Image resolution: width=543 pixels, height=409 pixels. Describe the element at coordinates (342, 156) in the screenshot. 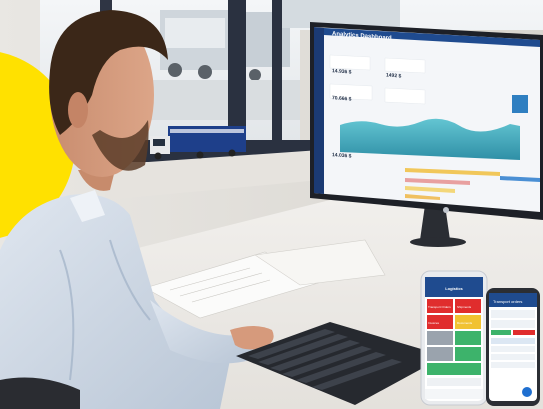

I see `kpi-value: 14.036 $` at that location.